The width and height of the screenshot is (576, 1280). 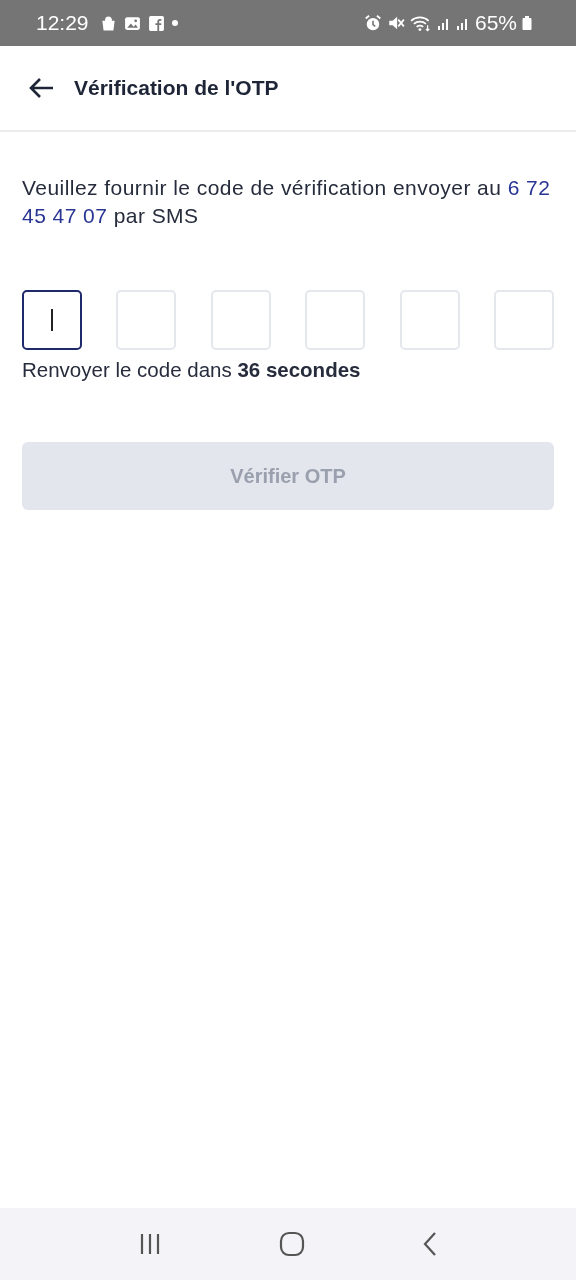 I want to click on back-icon, so click(x=429, y=1244).